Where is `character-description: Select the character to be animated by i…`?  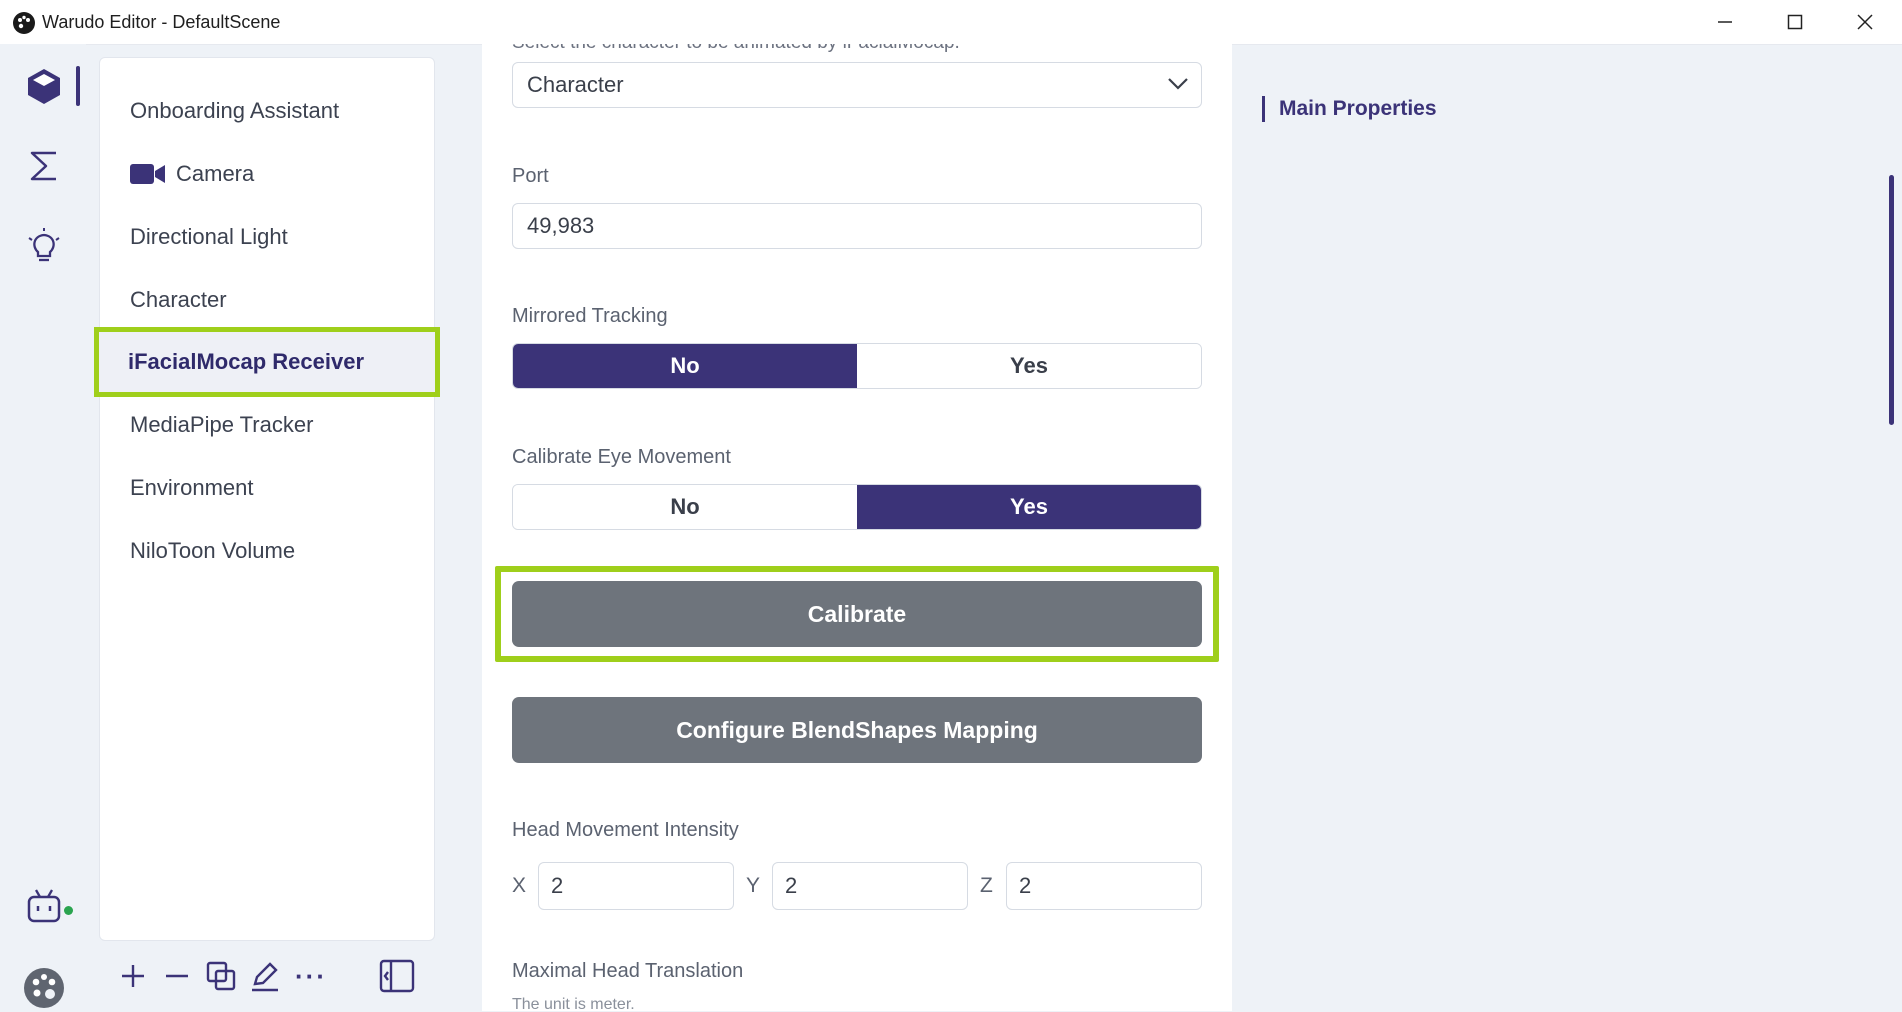 character-description: Select the character to be animated by i… is located at coordinates (736, 49).